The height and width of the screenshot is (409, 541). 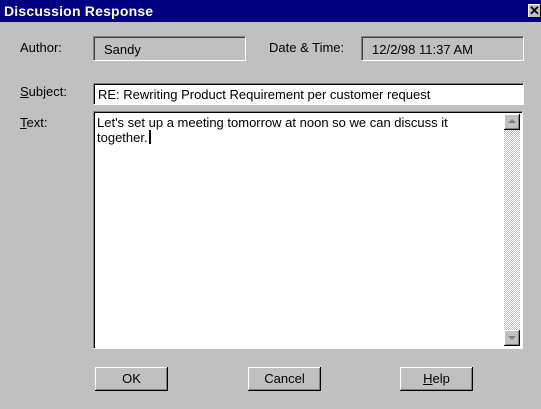 What do you see at coordinates (47, 91) in the screenshot?
I see `subject-label-text: ubject:` at bounding box center [47, 91].